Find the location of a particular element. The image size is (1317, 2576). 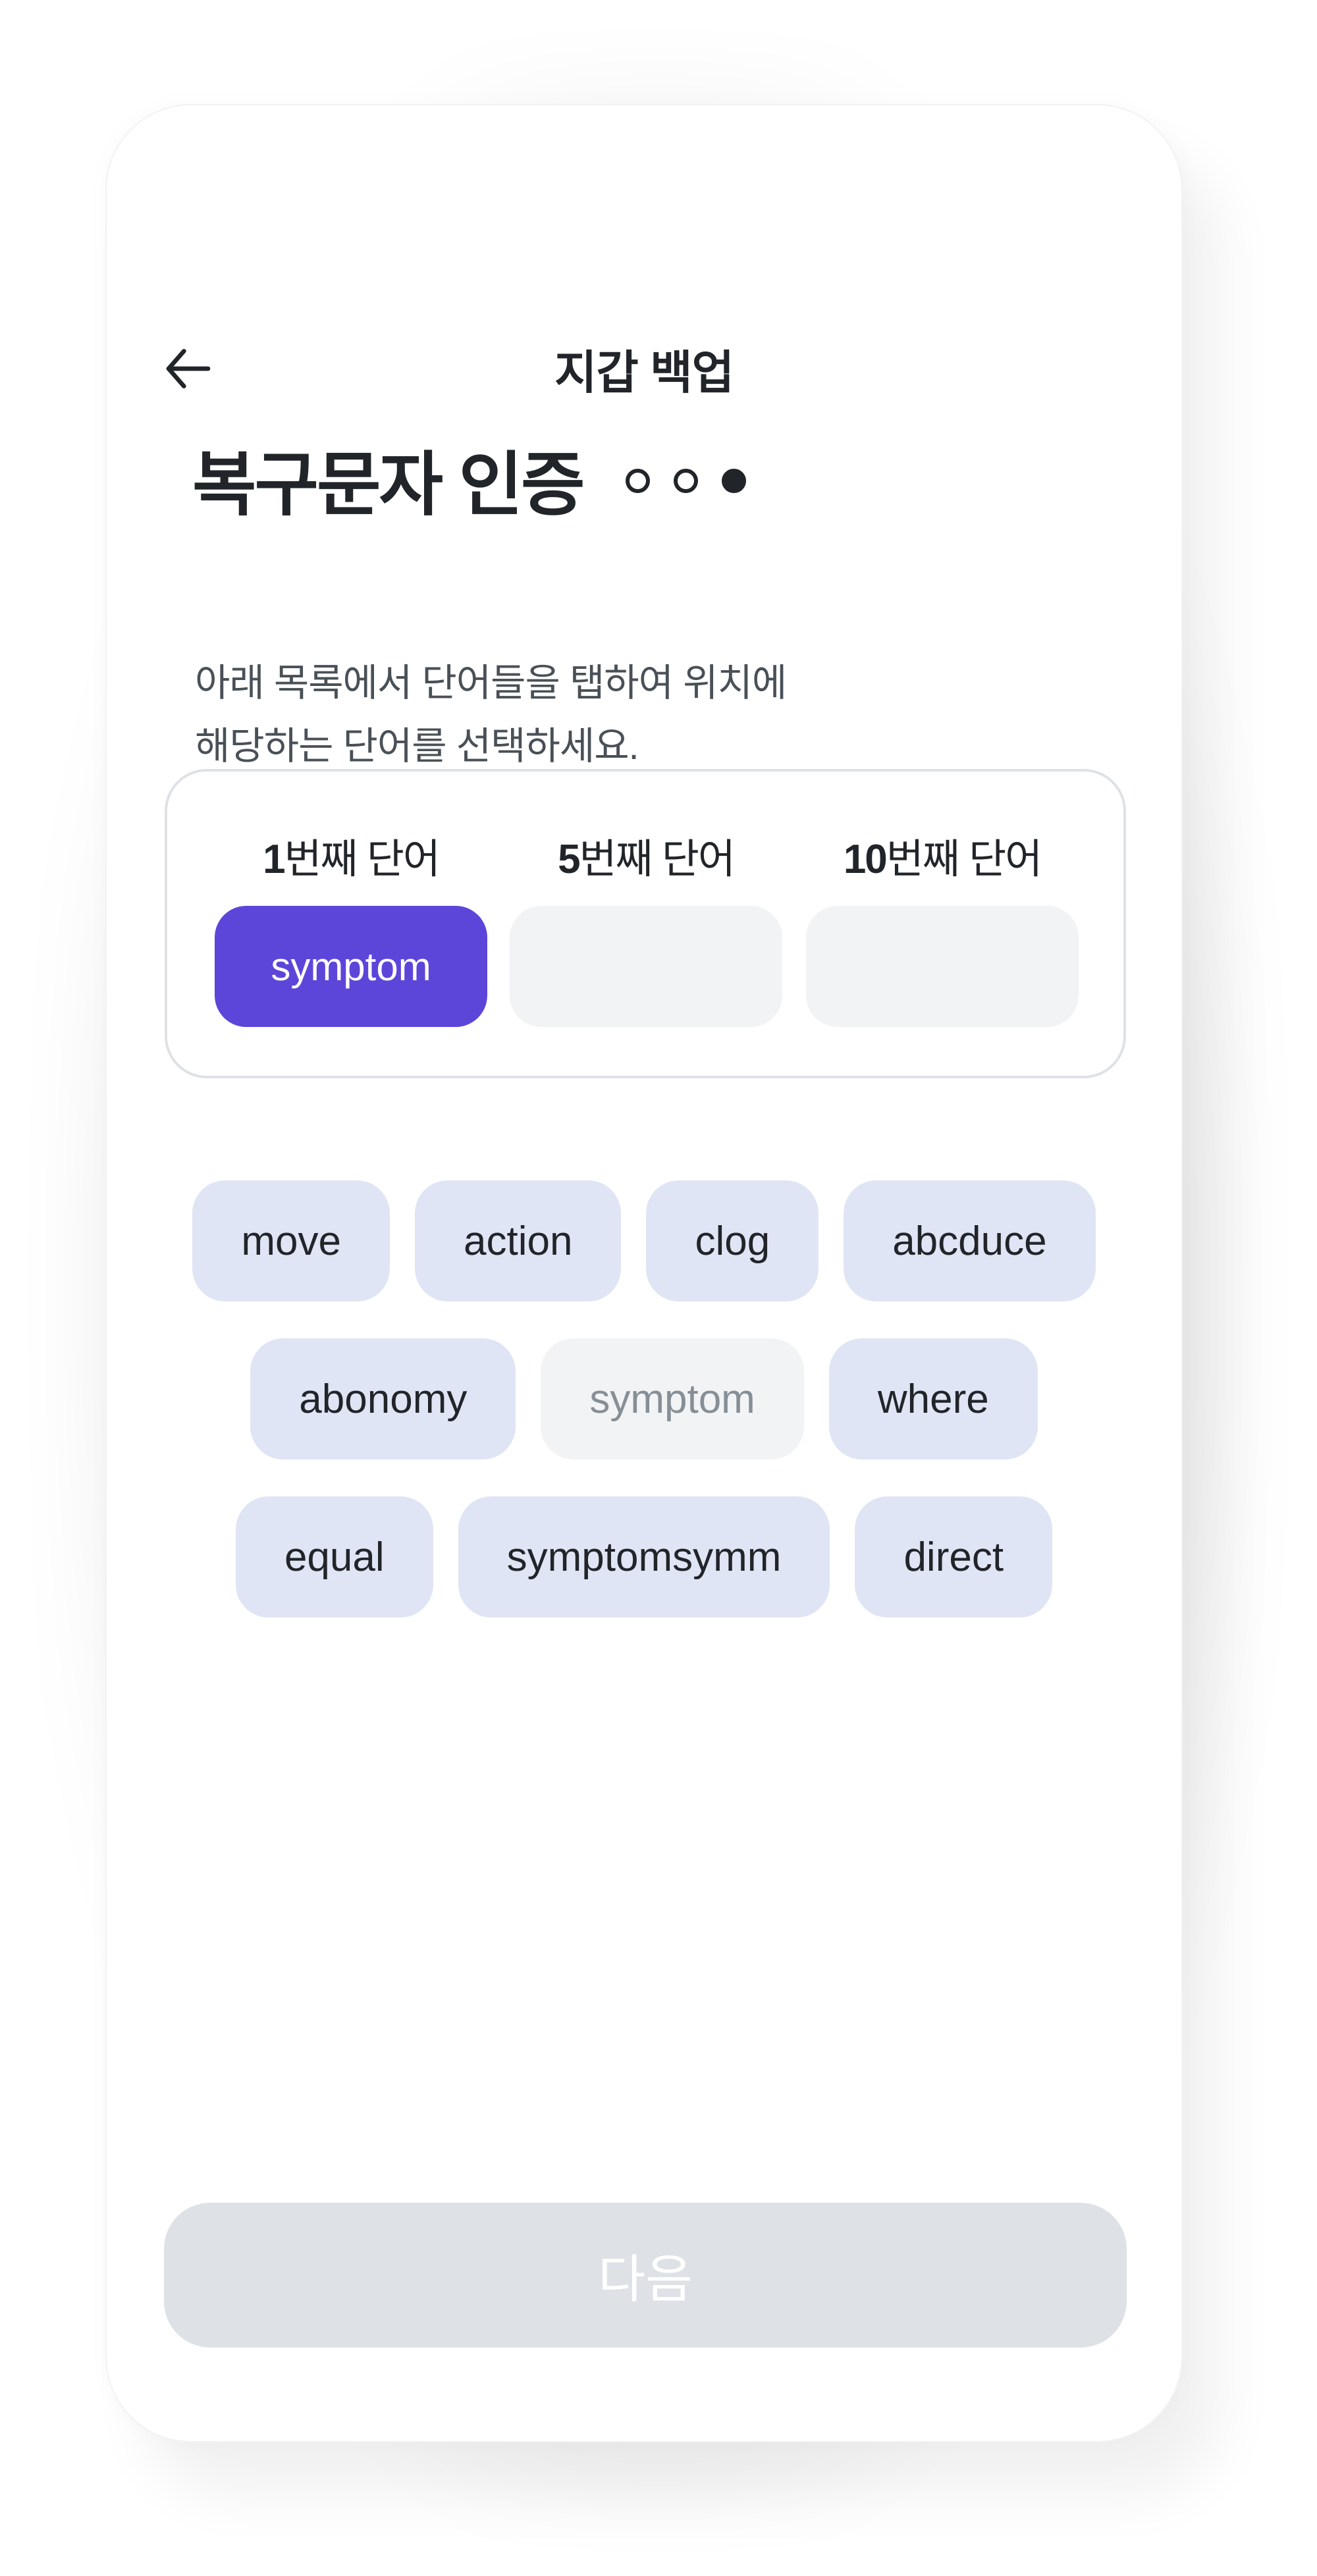

page-title: 복구문자 인증 is located at coordinates (388, 485).